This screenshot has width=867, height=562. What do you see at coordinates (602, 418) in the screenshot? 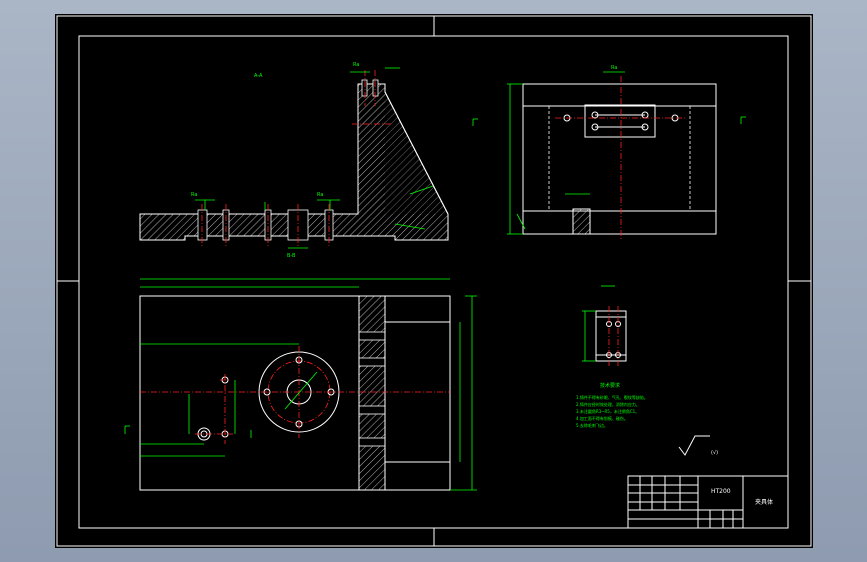
I see `note-4: 4.加工面不得有划痕、碰伤。` at bounding box center [602, 418].